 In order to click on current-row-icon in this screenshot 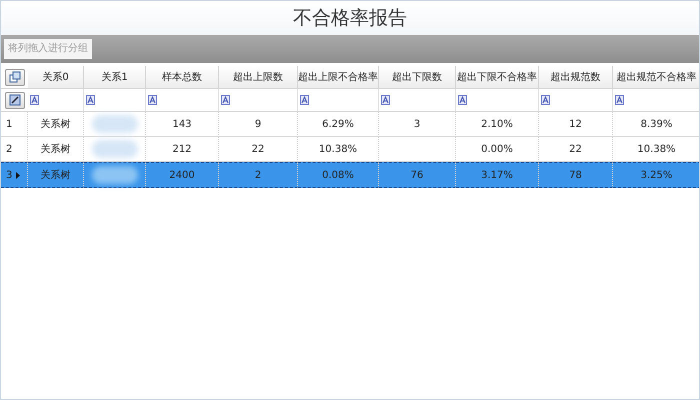, I will do `click(18, 175)`.